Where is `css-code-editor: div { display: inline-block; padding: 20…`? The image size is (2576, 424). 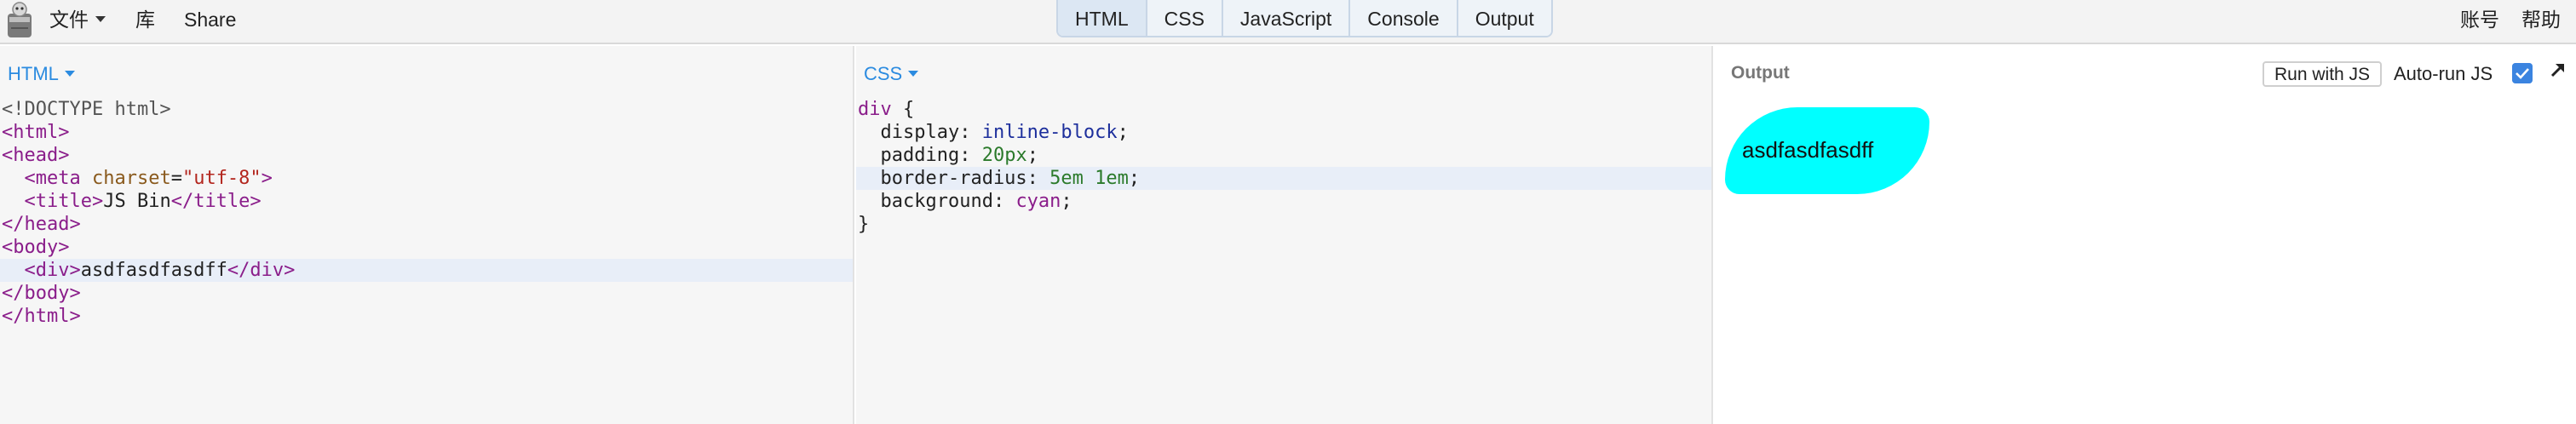 css-code-editor: div { display: inline-block; padding: 20… is located at coordinates (1284, 167).